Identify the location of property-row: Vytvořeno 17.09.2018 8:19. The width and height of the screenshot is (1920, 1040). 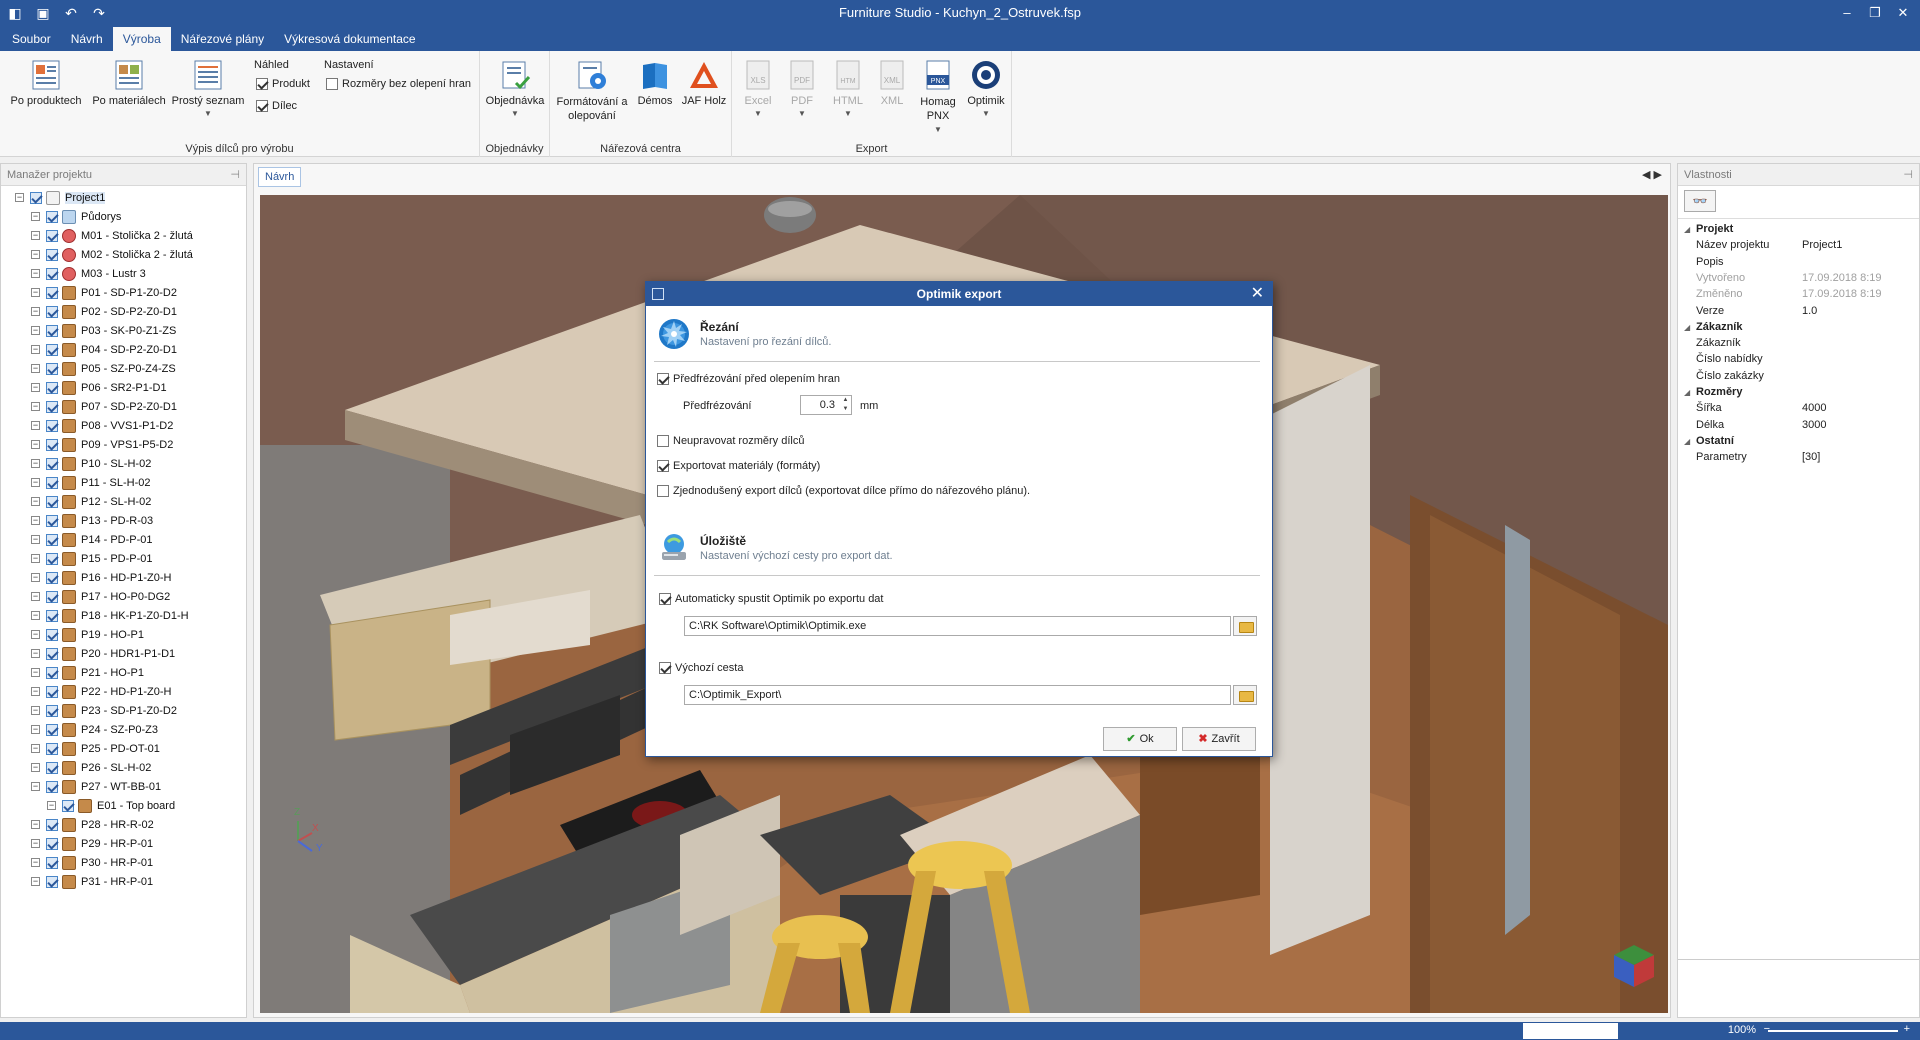
(1798, 280).